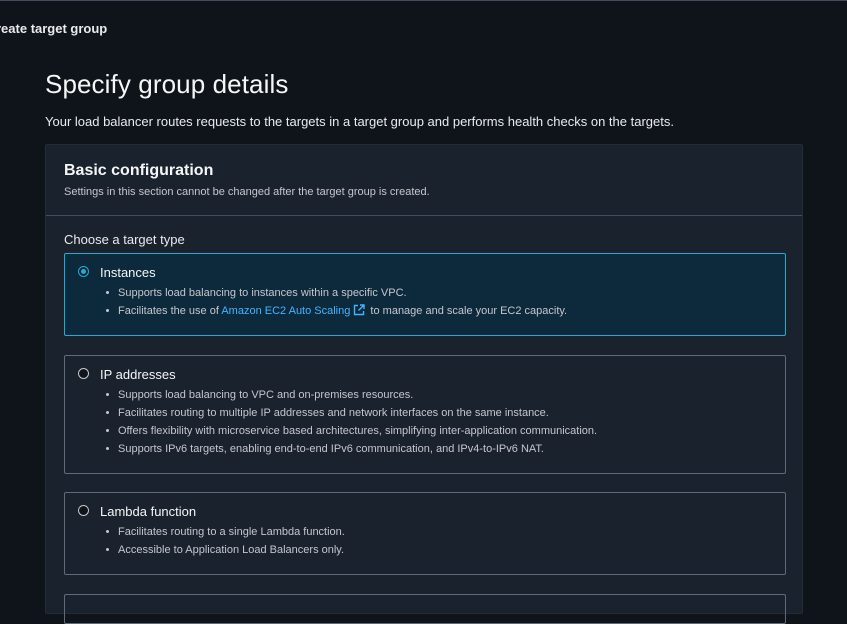  Describe the element at coordinates (138, 374) in the screenshot. I see `option-title-ip-addresses: IP addresses` at that location.